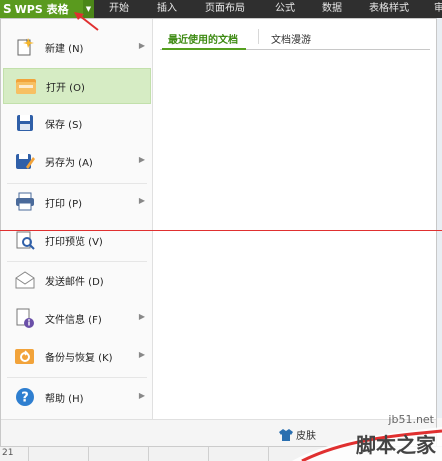 The image size is (442, 461). I want to click on tab-home: 开始, so click(119, 9).